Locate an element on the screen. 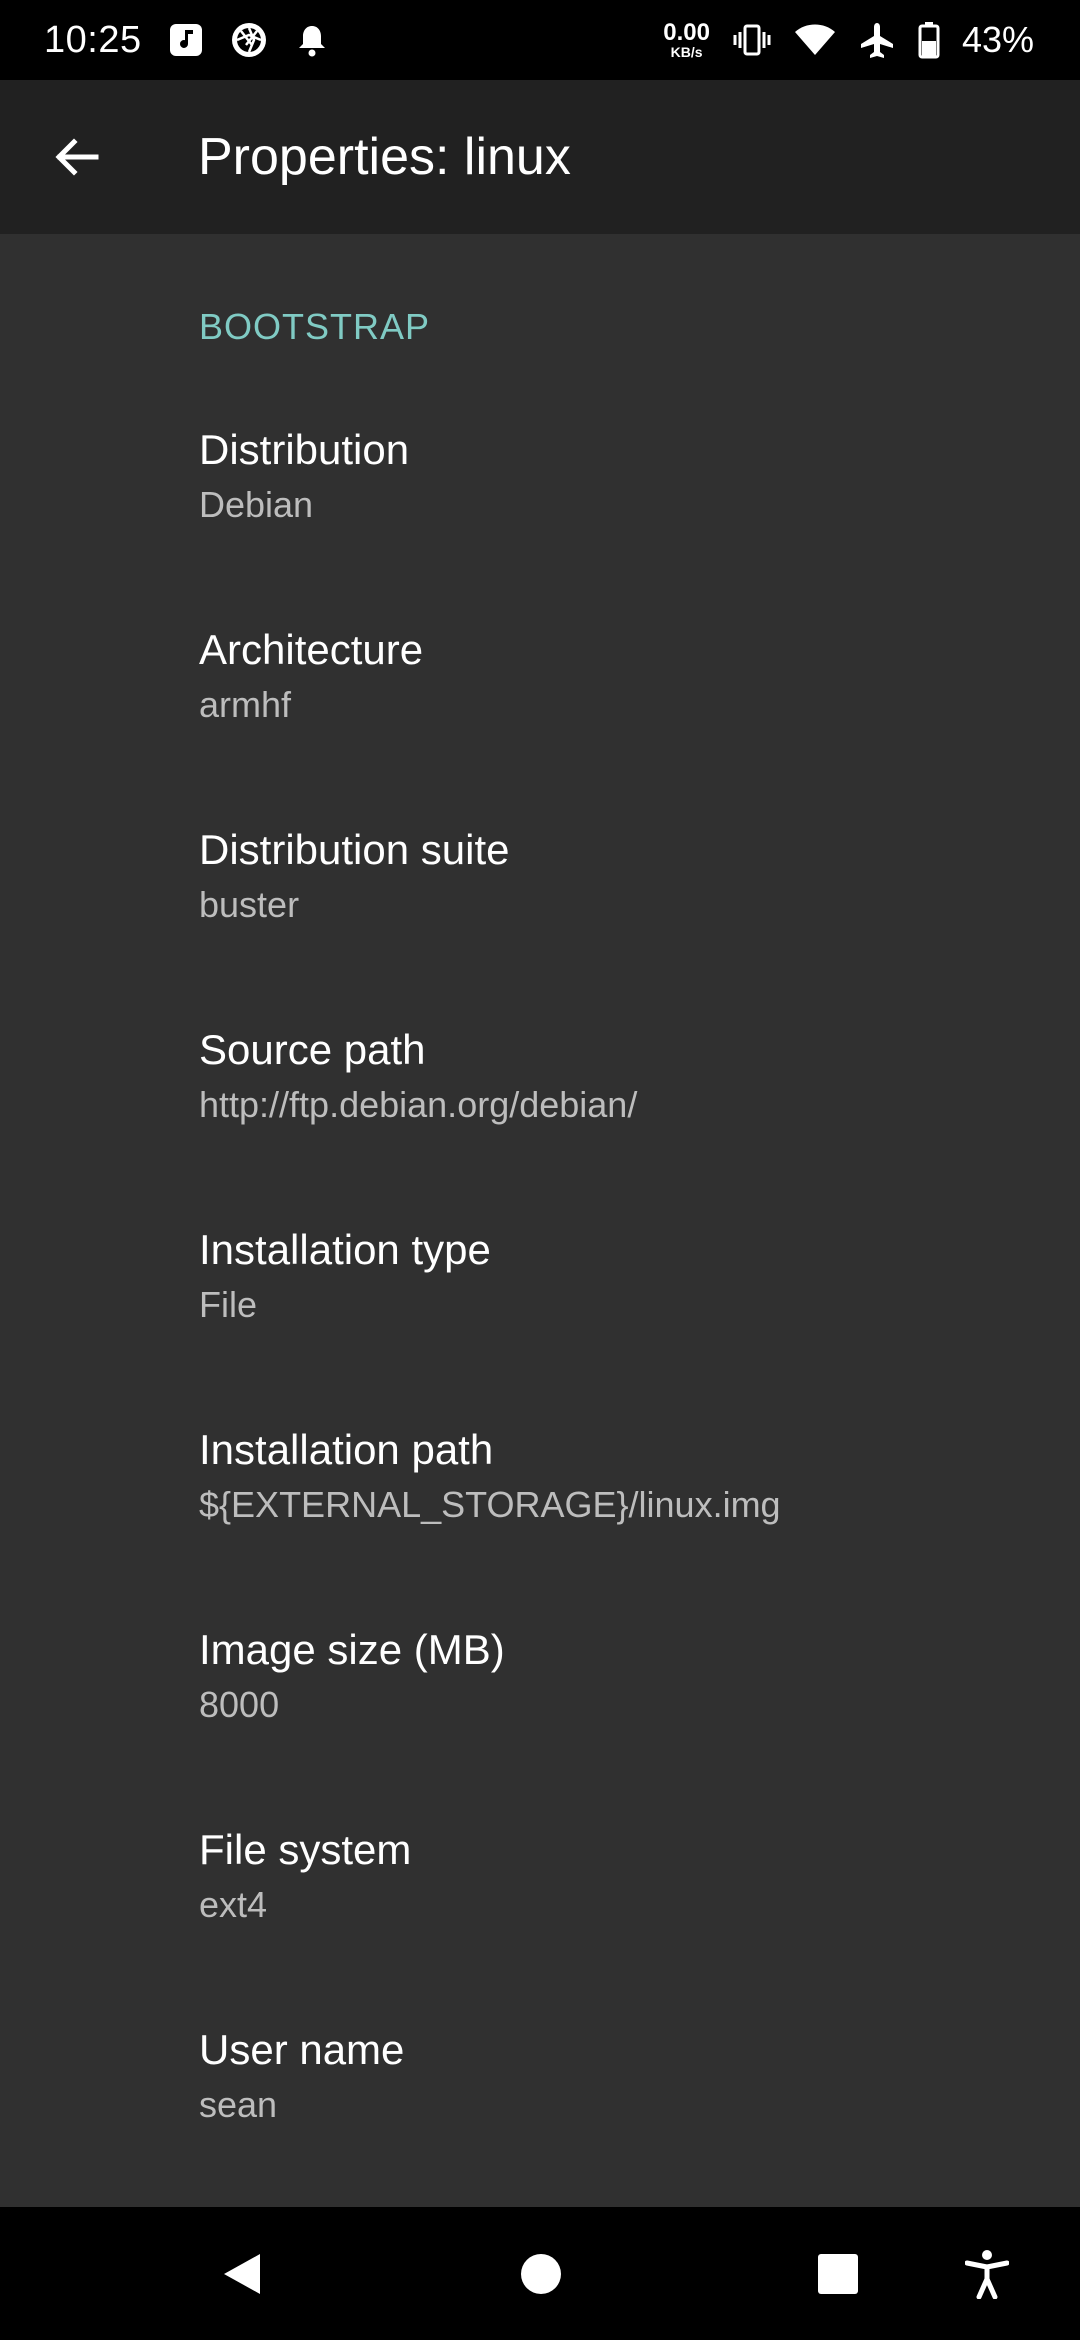 Image resolution: width=1080 pixels, height=2340 pixels. accessibility-icon is located at coordinates (986, 2274).